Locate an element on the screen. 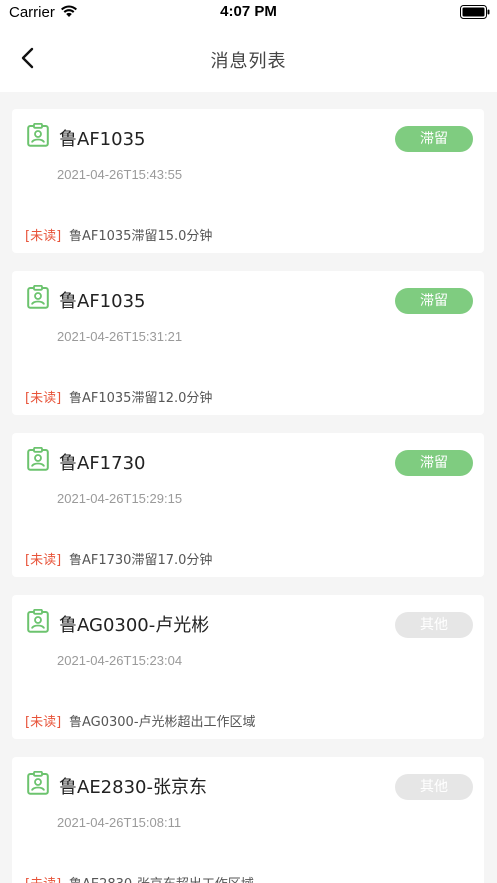 The image size is (497, 883). message-text: 鲁AE2830-张京东超出工作区域 is located at coordinates (161, 878).